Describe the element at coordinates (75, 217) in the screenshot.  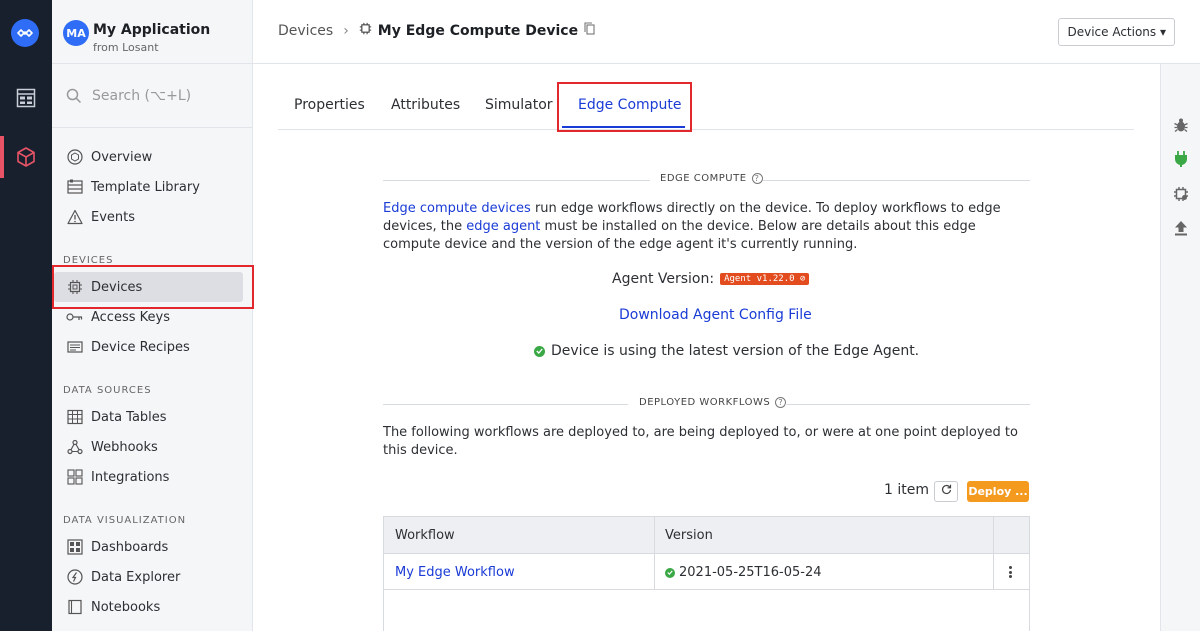
I see `warning-icon` at that location.